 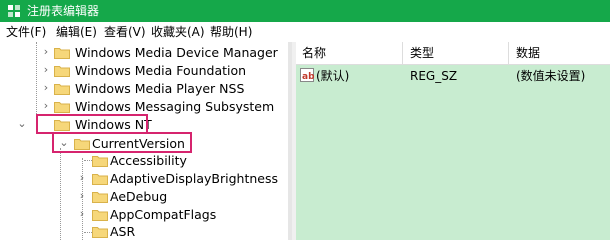 What do you see at coordinates (231, 32) in the screenshot?
I see `menu-help: 帮助(H)` at bounding box center [231, 32].